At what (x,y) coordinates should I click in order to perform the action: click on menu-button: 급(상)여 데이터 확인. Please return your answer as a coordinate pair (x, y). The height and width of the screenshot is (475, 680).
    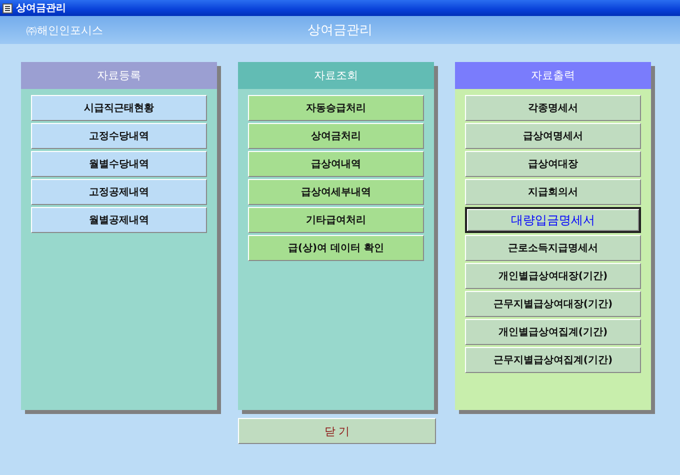
    Looking at the image, I should click on (336, 248).